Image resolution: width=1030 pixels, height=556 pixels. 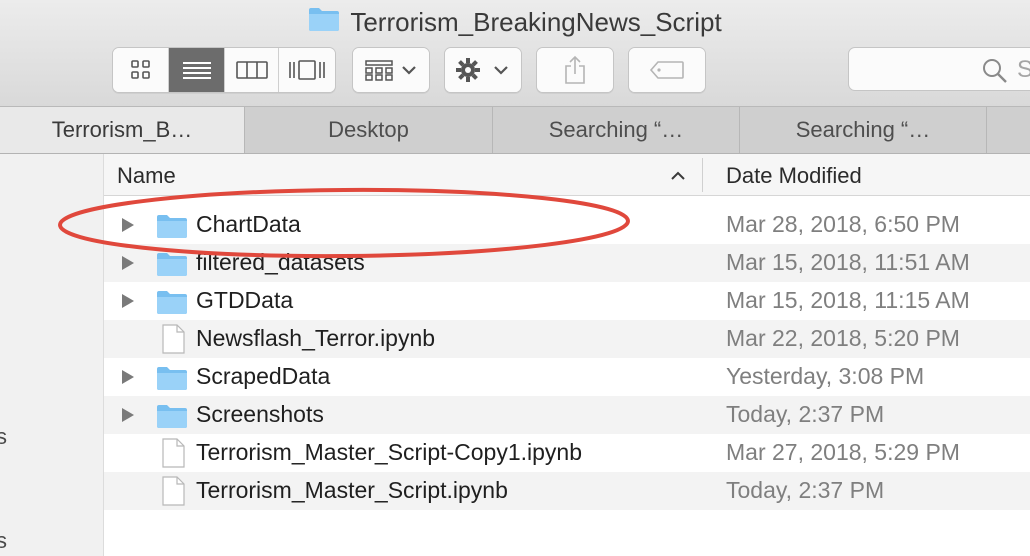 I want to click on list-item: Screenshots Today, 2:37 PM, so click(x=567, y=415).